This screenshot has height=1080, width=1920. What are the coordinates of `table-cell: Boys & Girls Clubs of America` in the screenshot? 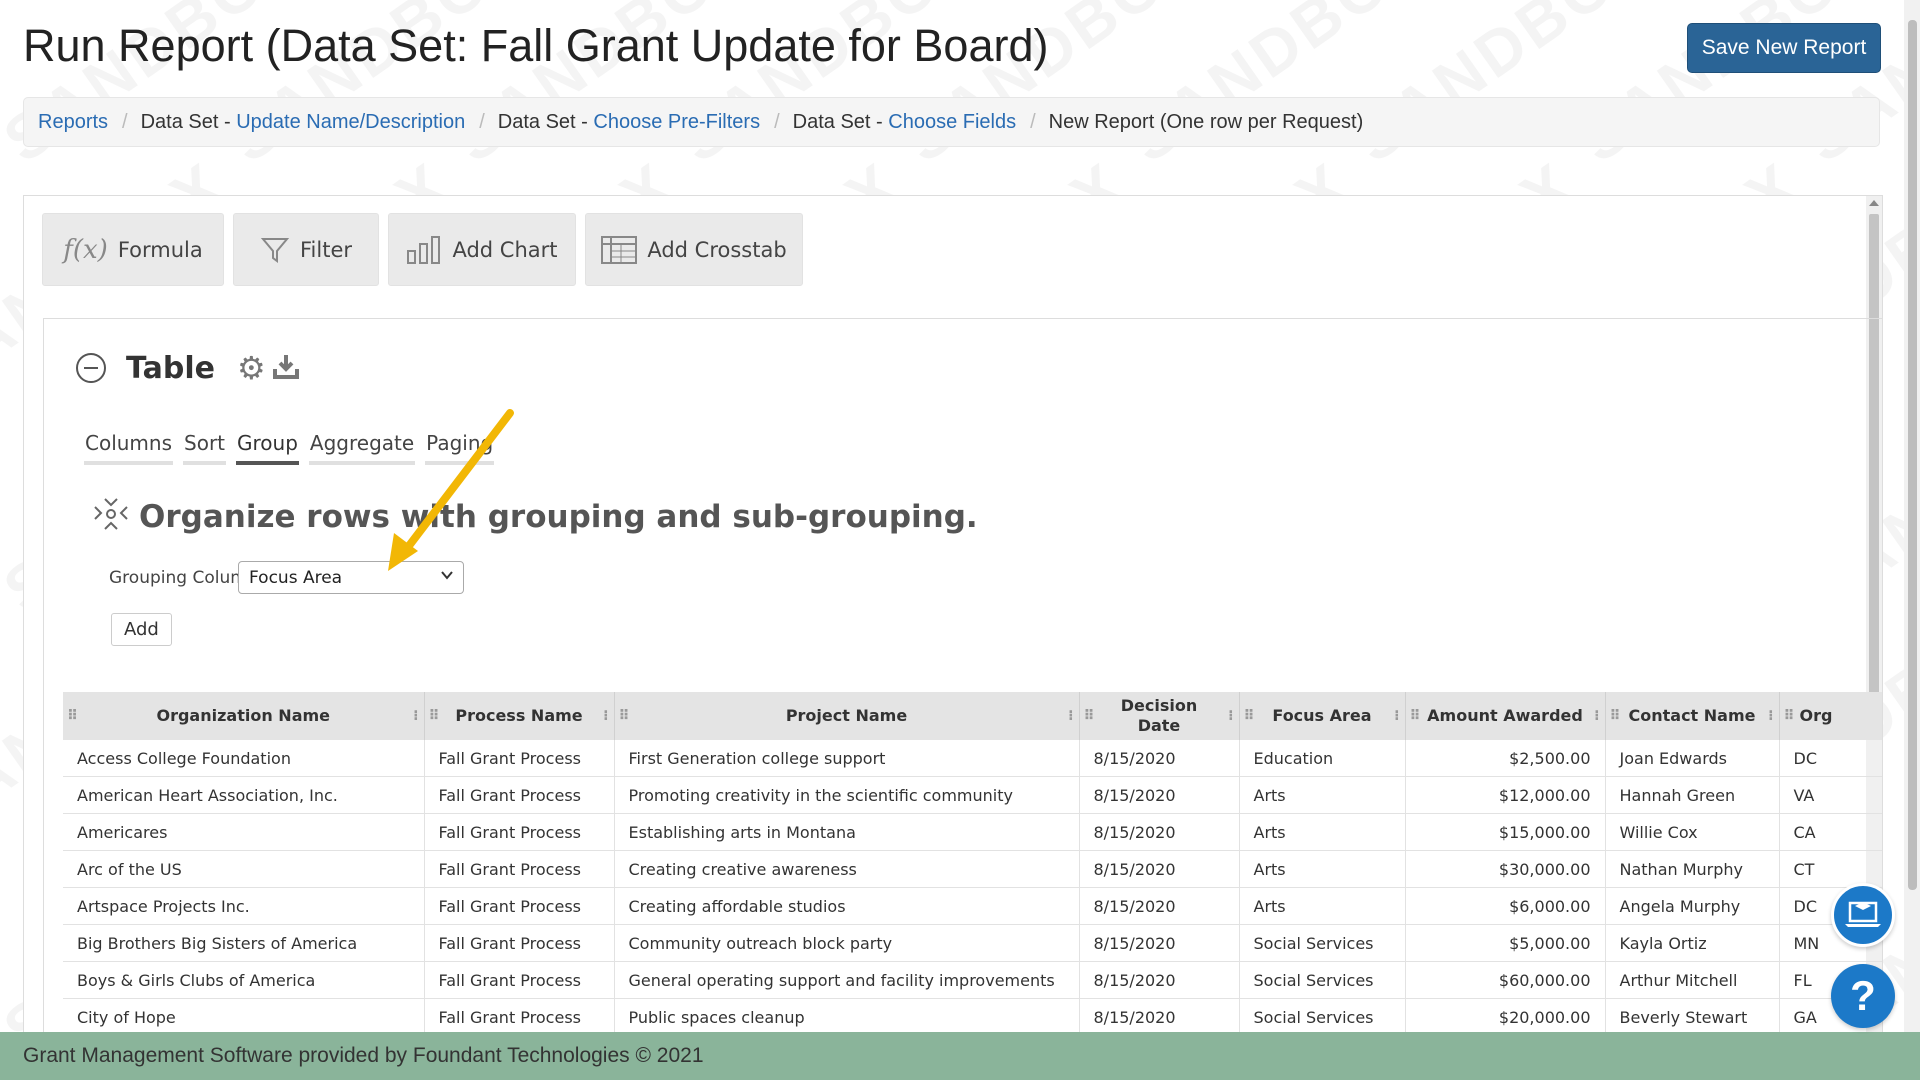 It's located at (244, 980).